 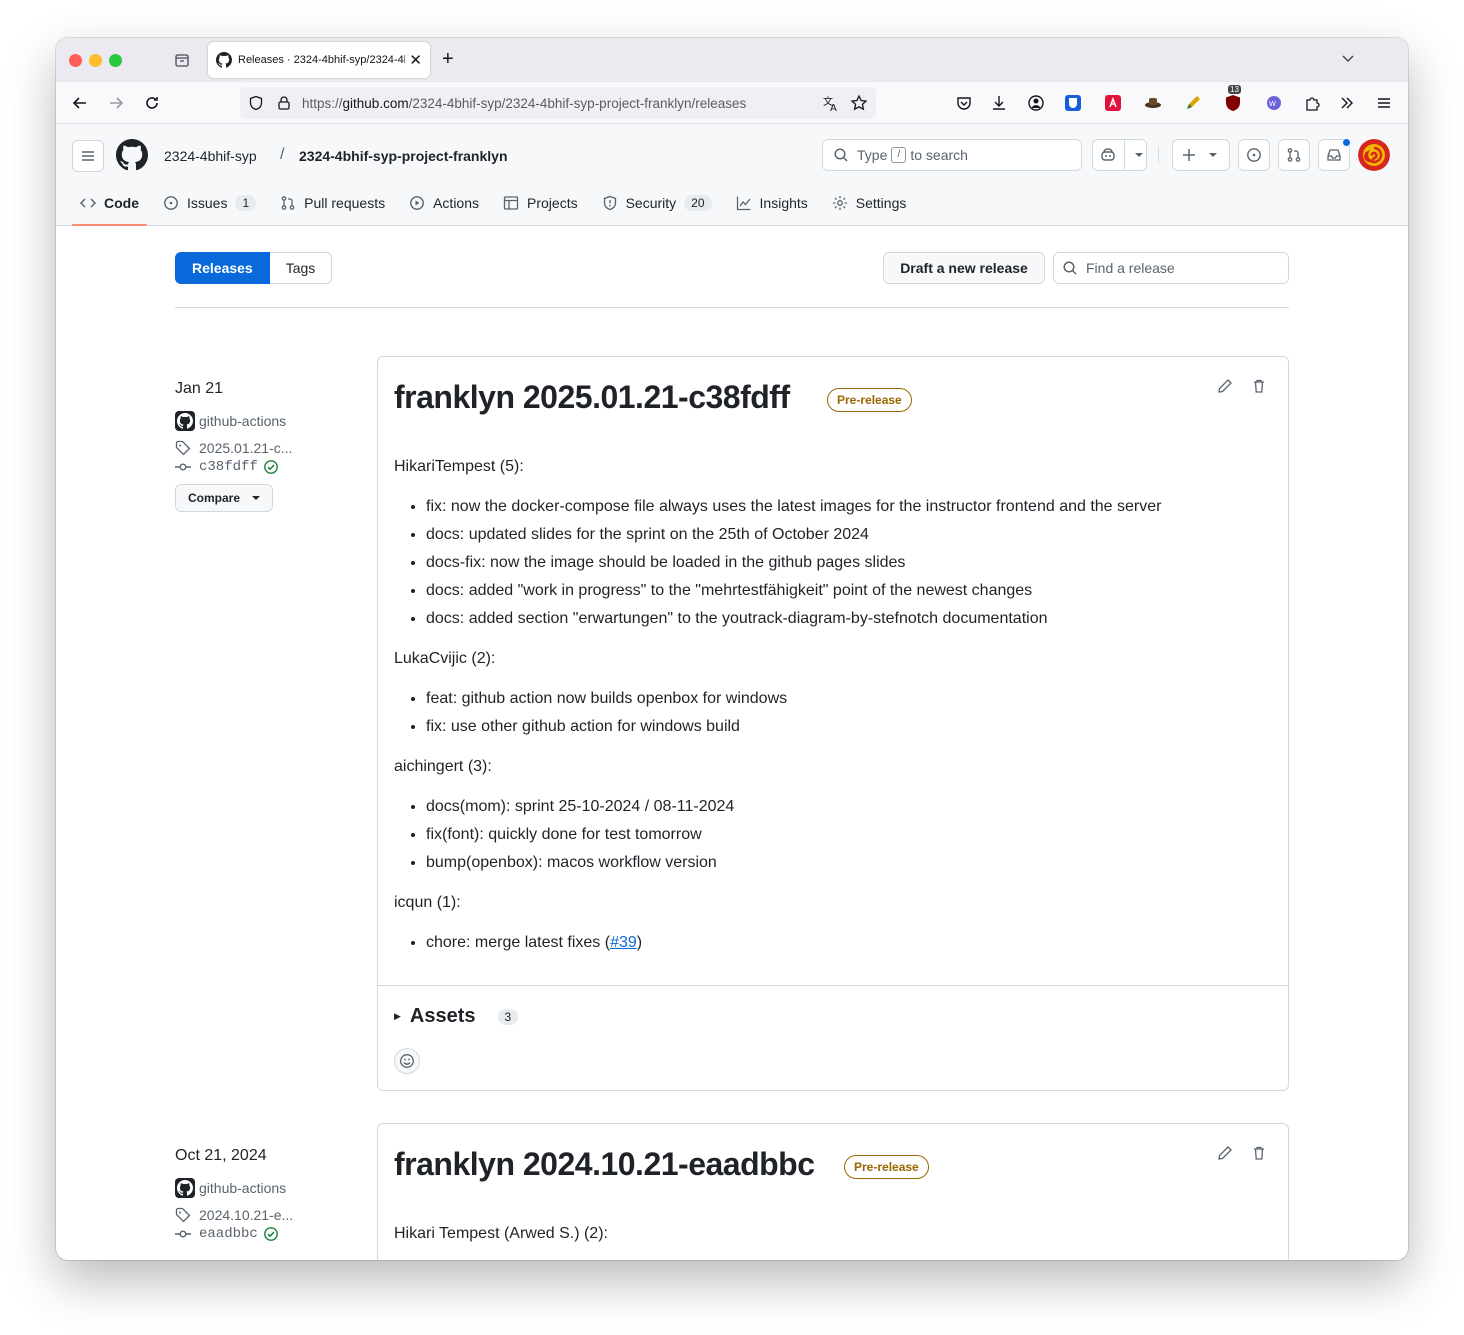 What do you see at coordinates (185, 1188) in the screenshot?
I see `author-avatar` at bounding box center [185, 1188].